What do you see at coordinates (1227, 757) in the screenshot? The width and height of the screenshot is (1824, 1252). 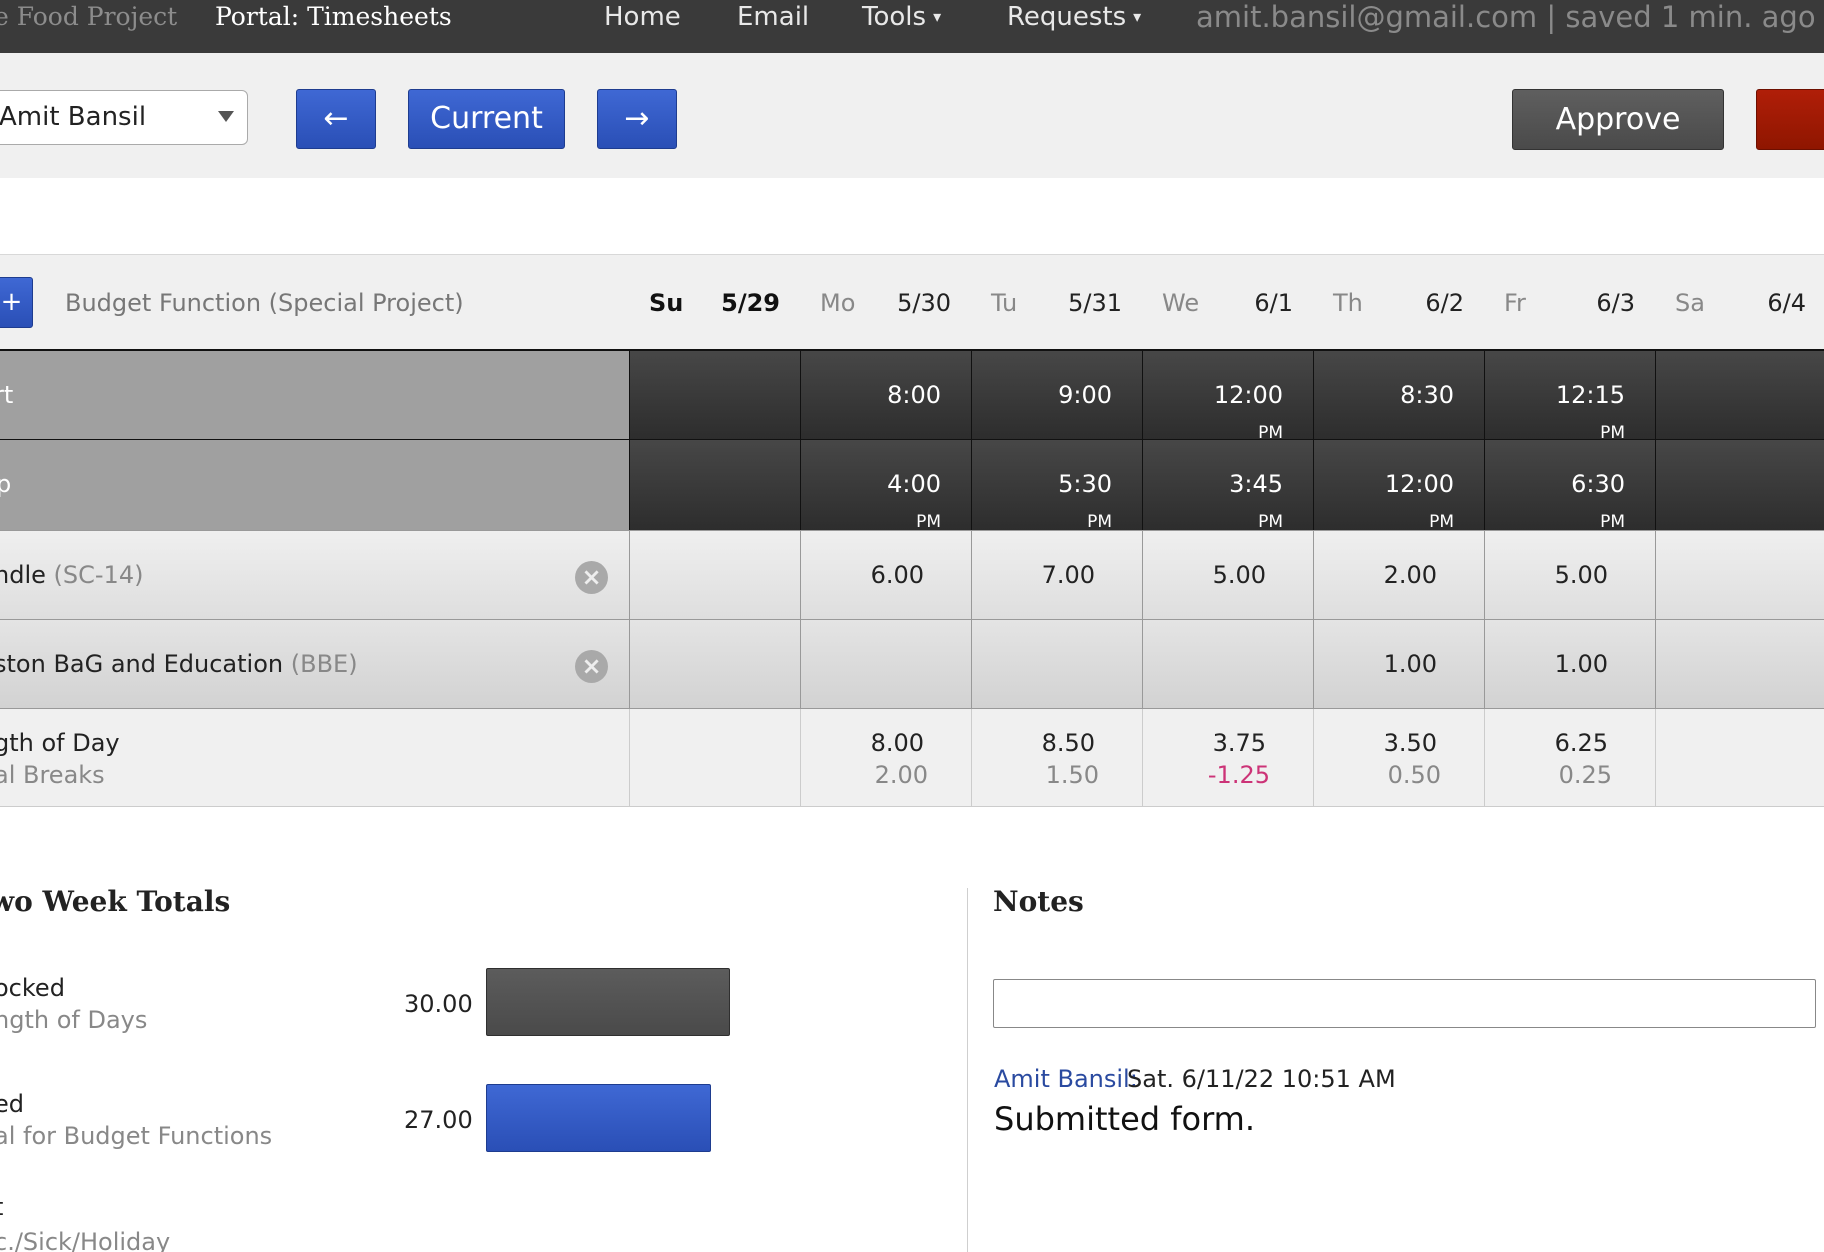 I see `summary-cell: 3.75 -1.25` at bounding box center [1227, 757].